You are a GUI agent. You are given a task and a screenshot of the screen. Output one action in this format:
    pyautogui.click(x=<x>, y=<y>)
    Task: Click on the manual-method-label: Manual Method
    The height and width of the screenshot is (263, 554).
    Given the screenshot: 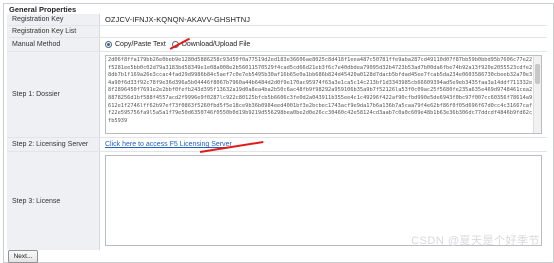 What is the action you would take?
    pyautogui.click(x=53, y=44)
    